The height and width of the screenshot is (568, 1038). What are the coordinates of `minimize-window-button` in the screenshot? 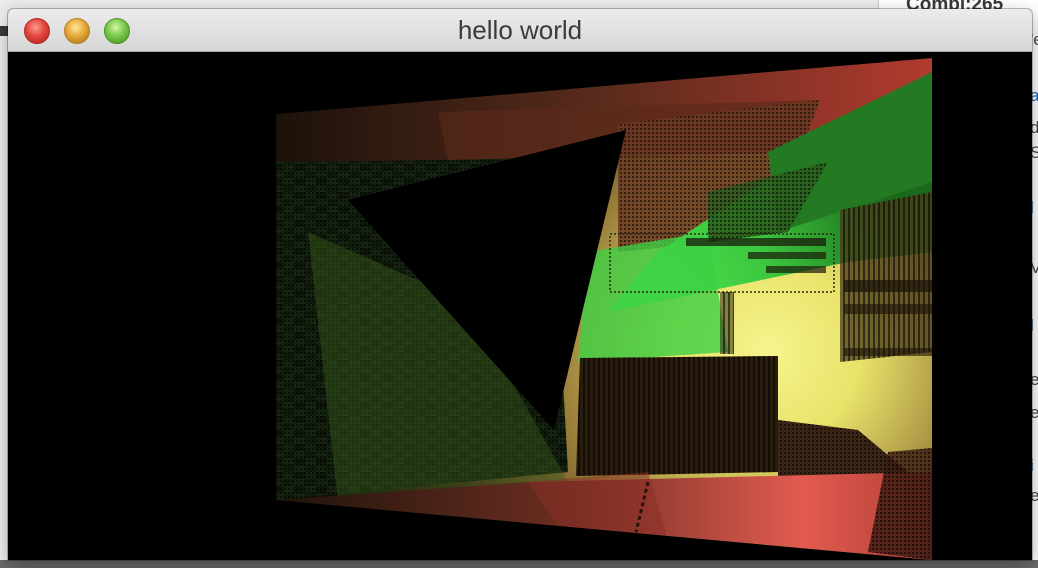 It's located at (77, 31).